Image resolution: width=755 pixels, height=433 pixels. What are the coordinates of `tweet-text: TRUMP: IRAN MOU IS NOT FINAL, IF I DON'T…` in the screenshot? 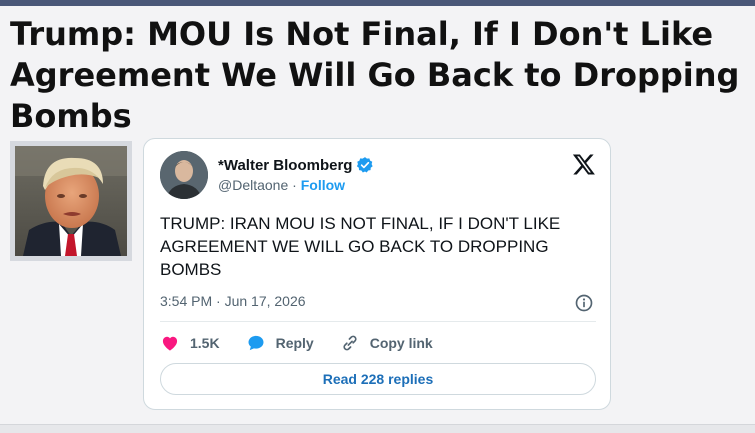 It's located at (360, 246).